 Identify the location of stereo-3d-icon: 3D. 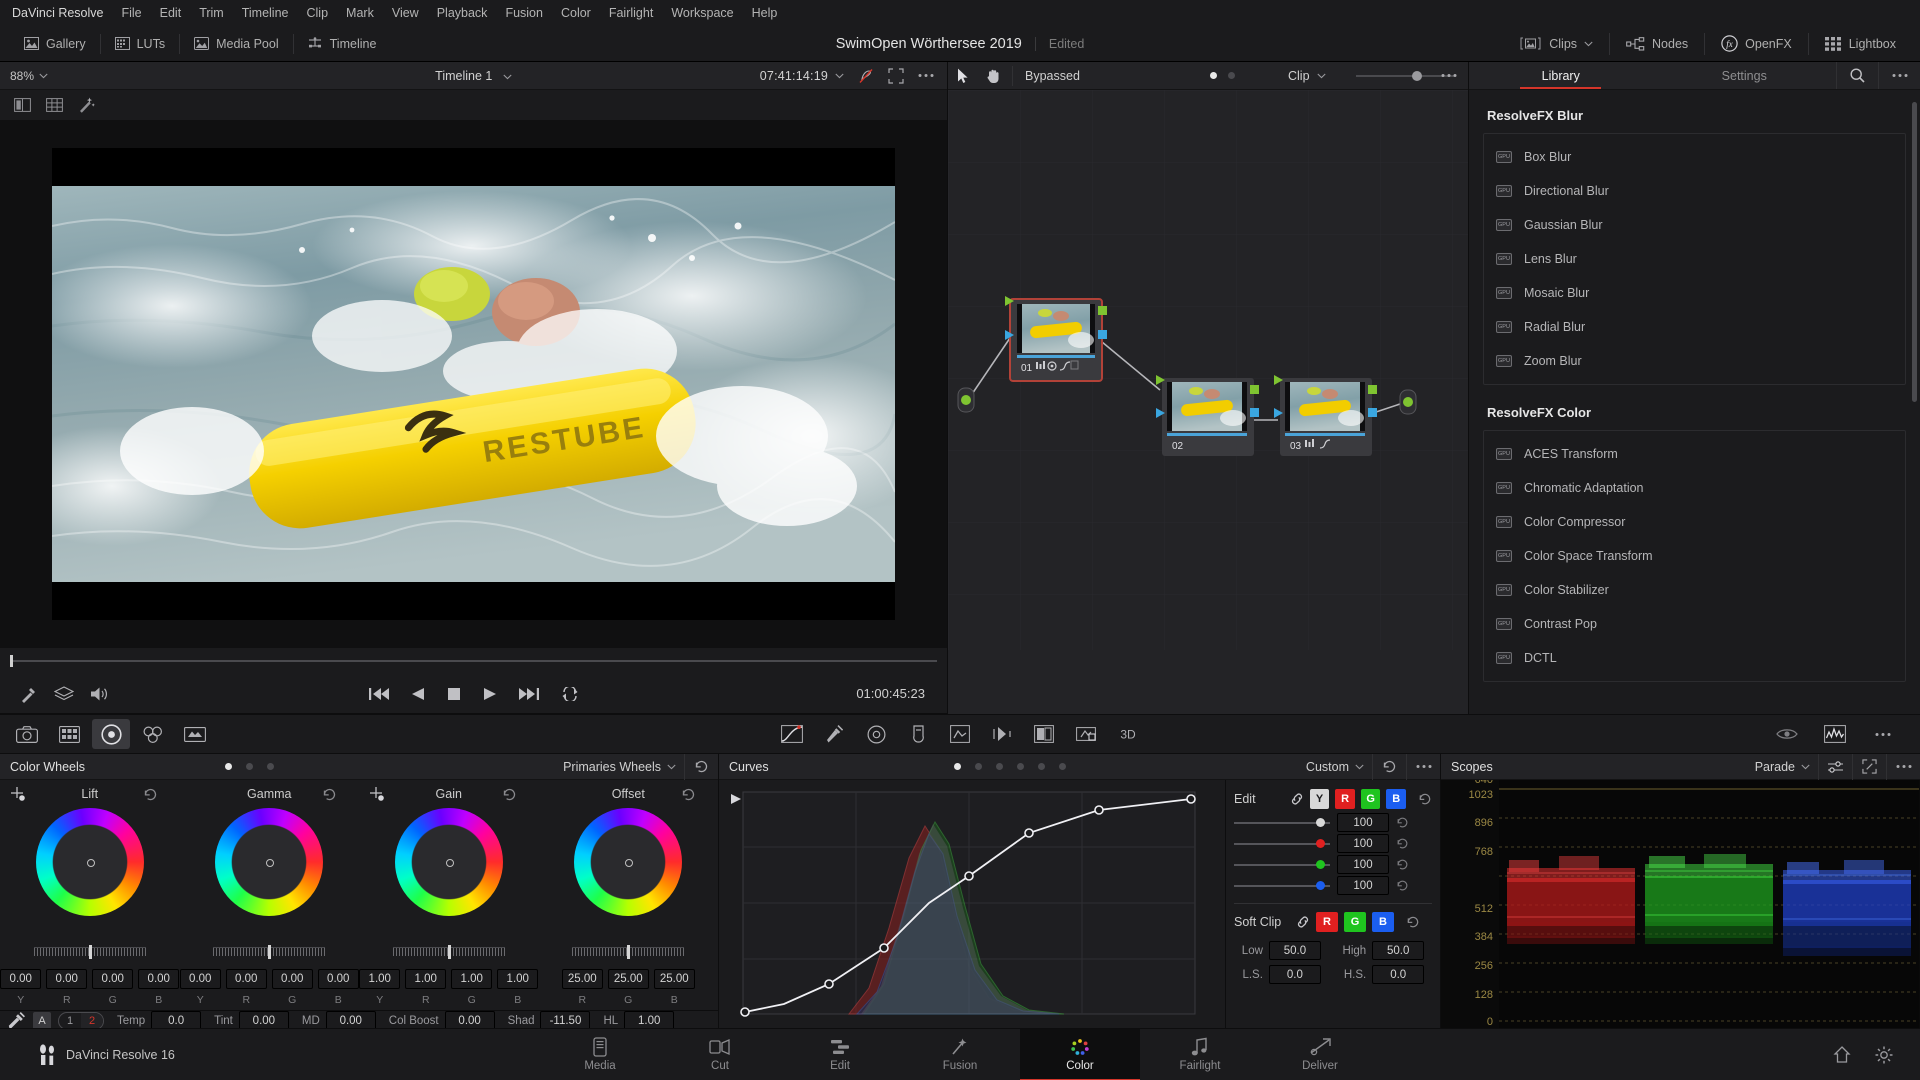
(1128, 734).